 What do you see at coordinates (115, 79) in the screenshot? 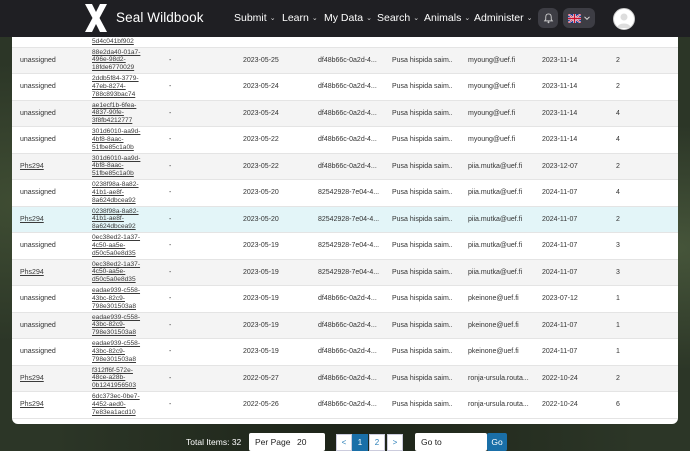
I see `encounter-id-part: 2ddb5f84-3779-` at bounding box center [115, 79].